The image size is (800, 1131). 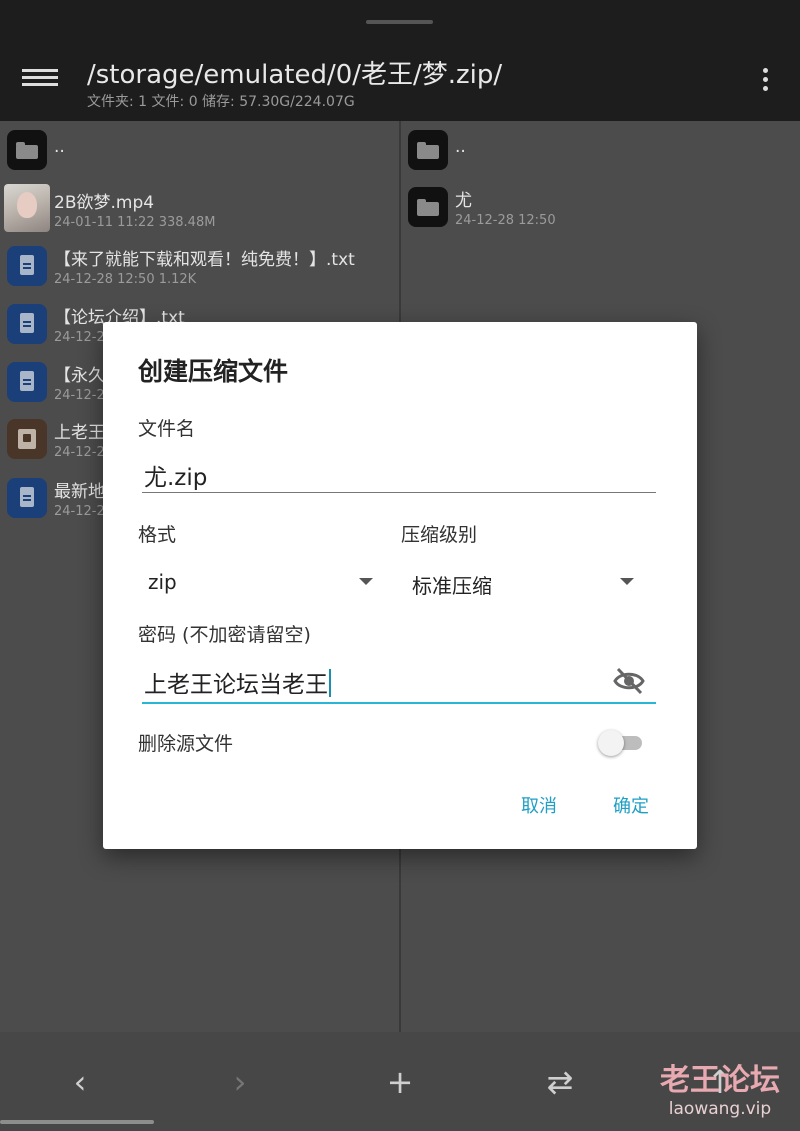 I want to click on list-item: 尤 24-12-28 12:50, so click(x=600, y=207).